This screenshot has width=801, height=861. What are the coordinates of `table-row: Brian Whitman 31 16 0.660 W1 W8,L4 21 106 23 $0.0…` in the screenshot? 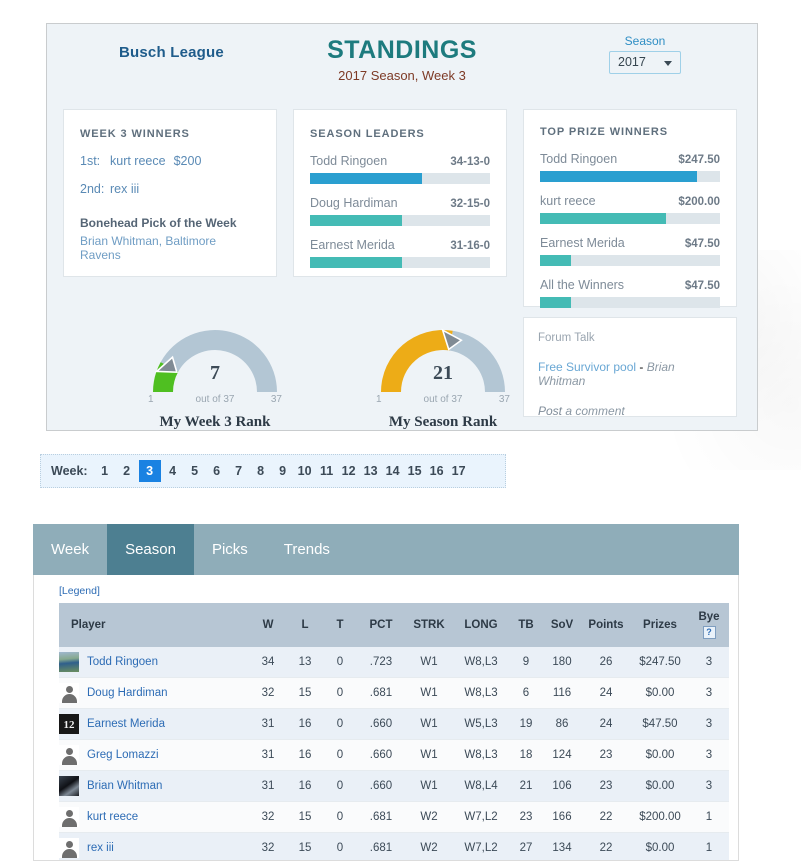 It's located at (394, 786).